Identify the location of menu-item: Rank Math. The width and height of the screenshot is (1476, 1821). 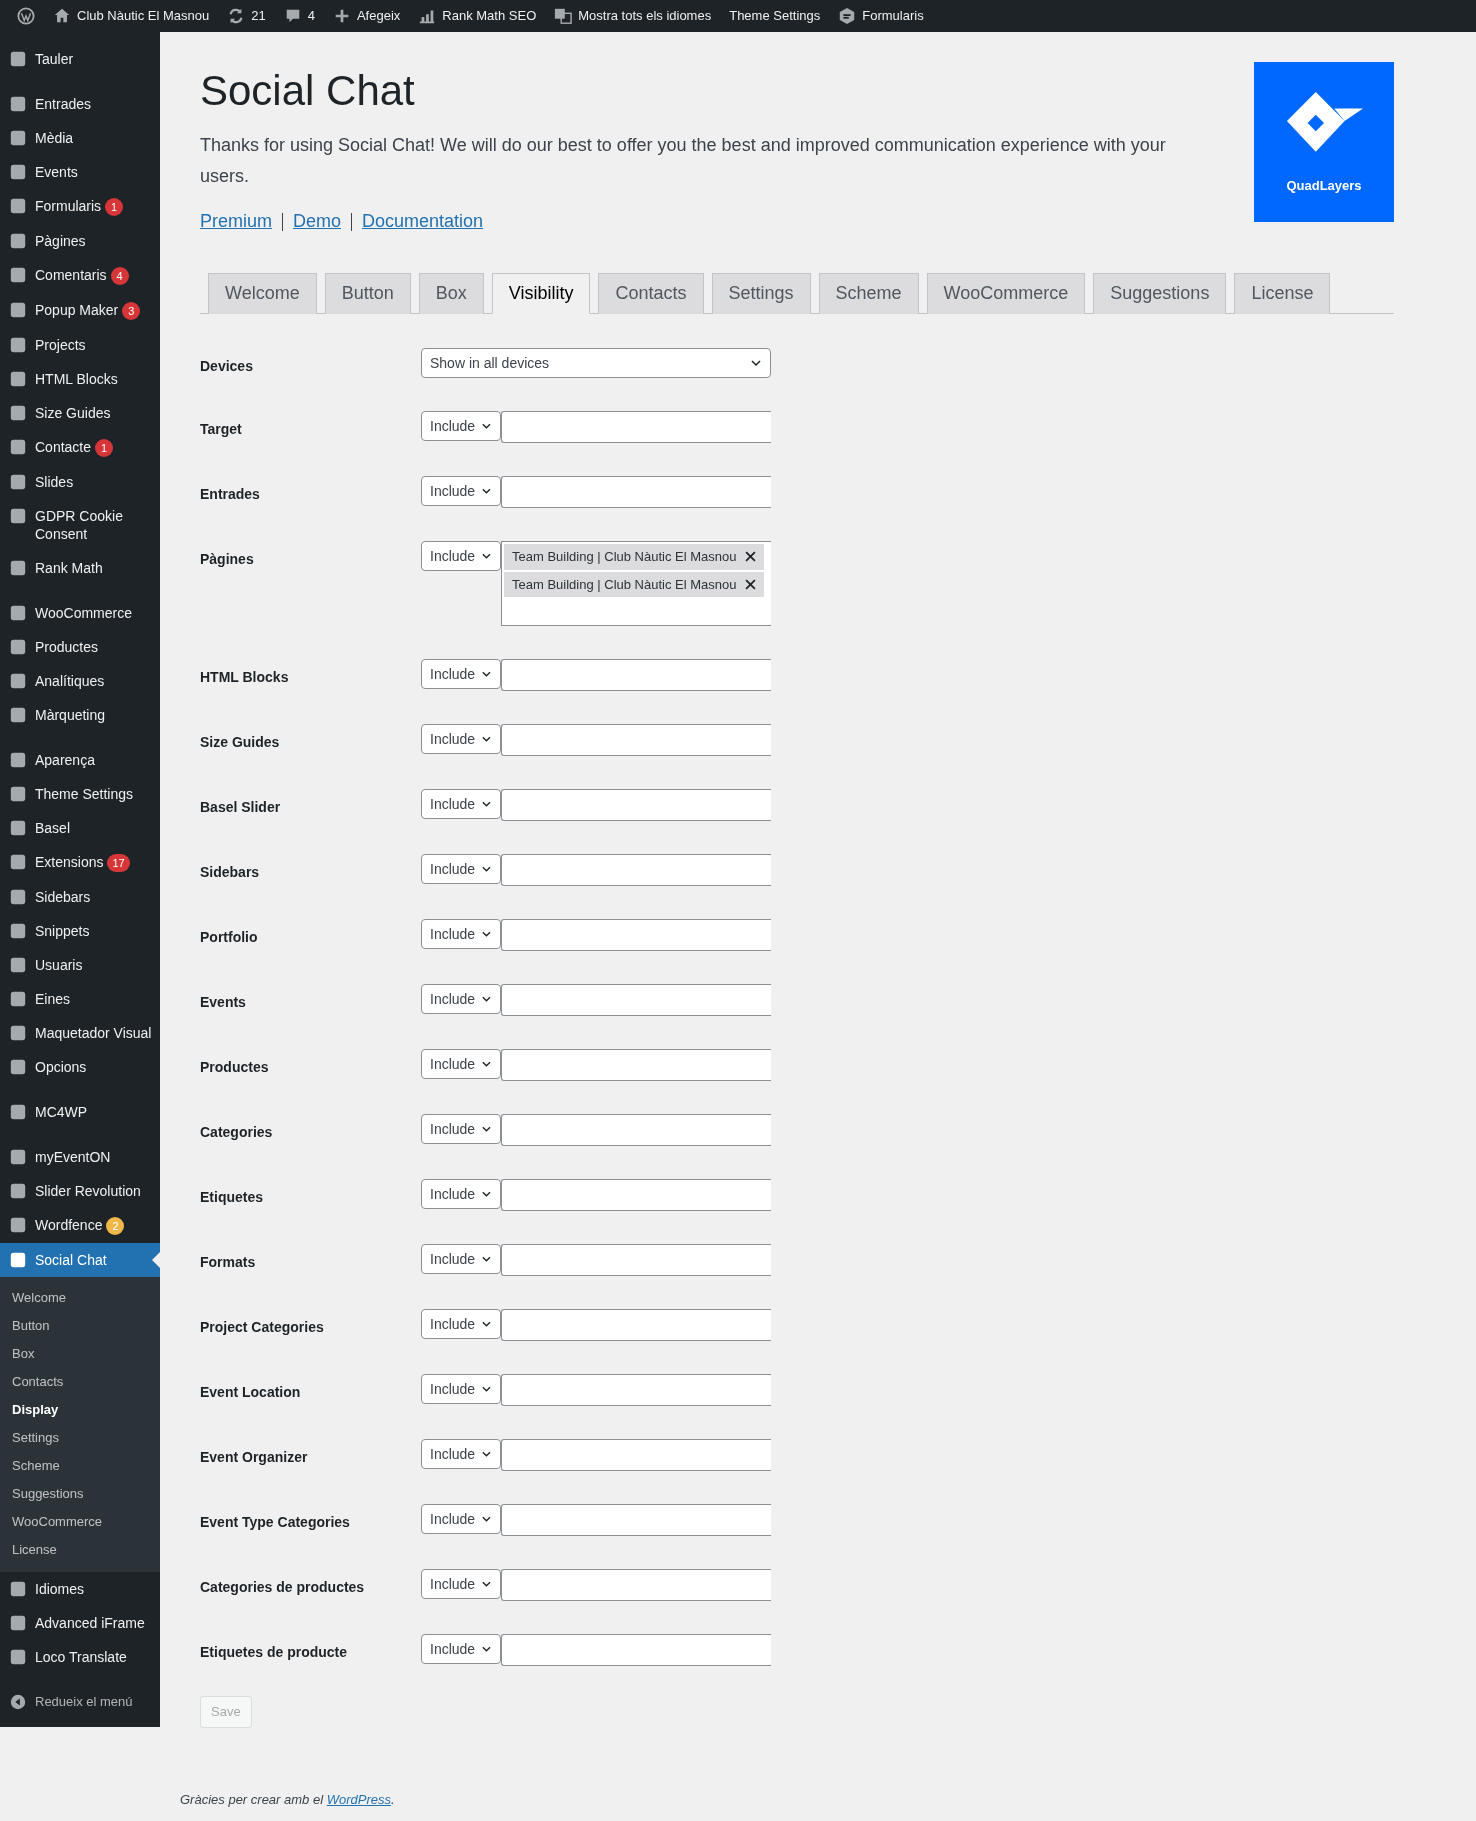
(80, 568).